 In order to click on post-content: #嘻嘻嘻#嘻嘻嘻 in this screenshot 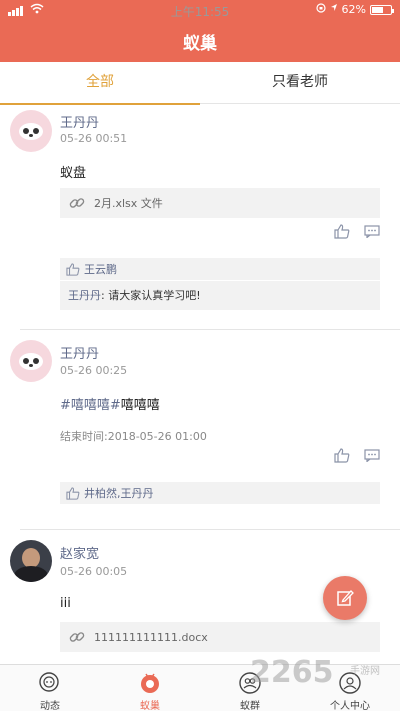, I will do `click(110, 403)`.